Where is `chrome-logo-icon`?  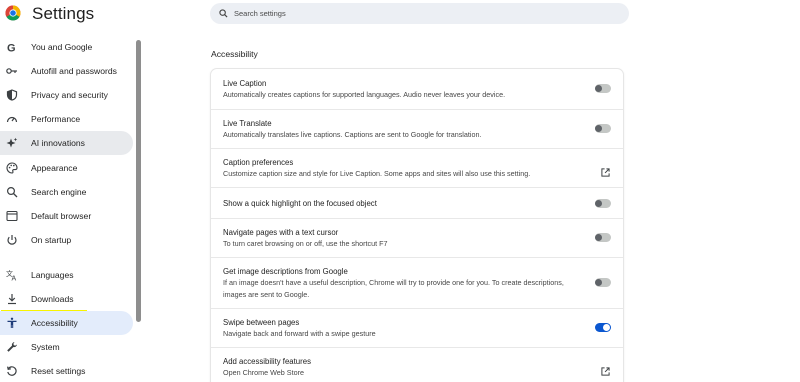
chrome-logo-icon is located at coordinates (13, 13).